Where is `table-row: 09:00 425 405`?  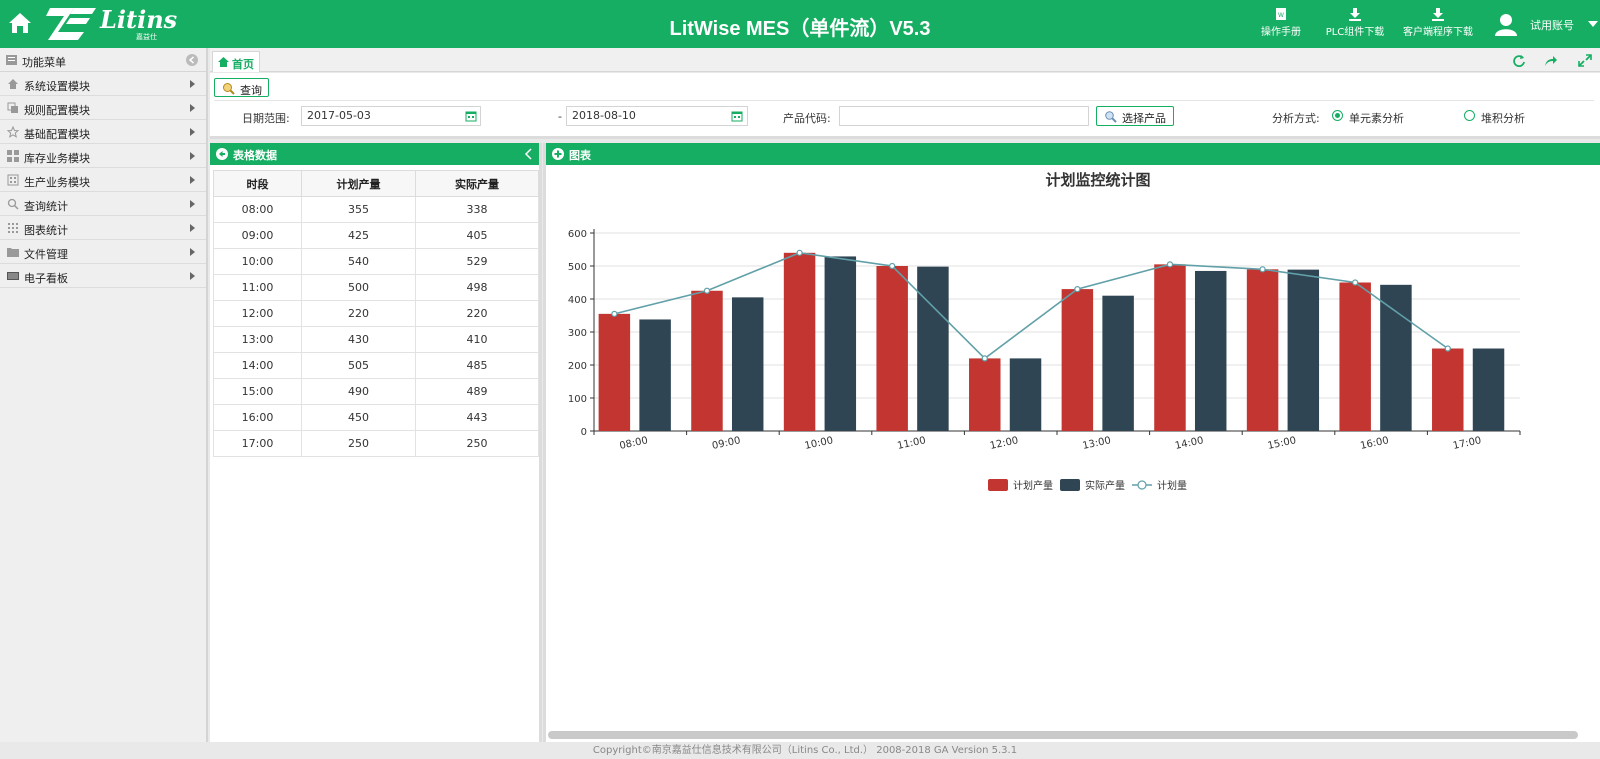 table-row: 09:00 425 405 is located at coordinates (376, 235).